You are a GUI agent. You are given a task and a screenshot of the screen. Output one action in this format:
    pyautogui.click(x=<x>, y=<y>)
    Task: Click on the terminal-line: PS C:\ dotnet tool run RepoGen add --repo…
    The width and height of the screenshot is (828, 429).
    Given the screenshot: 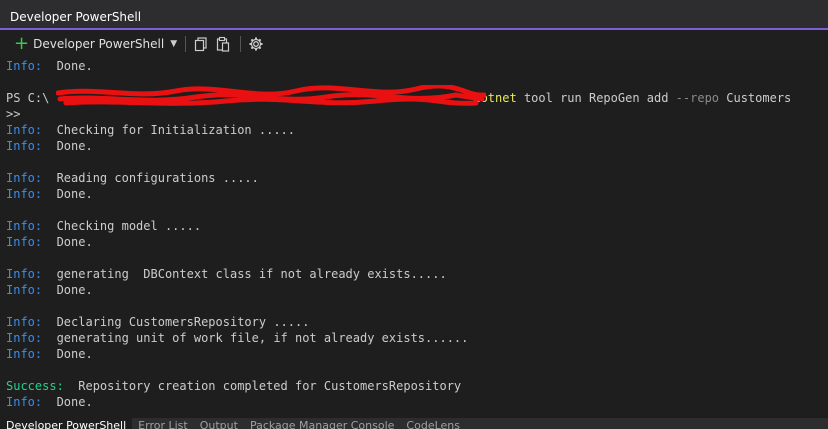 What is the action you would take?
    pyautogui.click(x=415, y=95)
    